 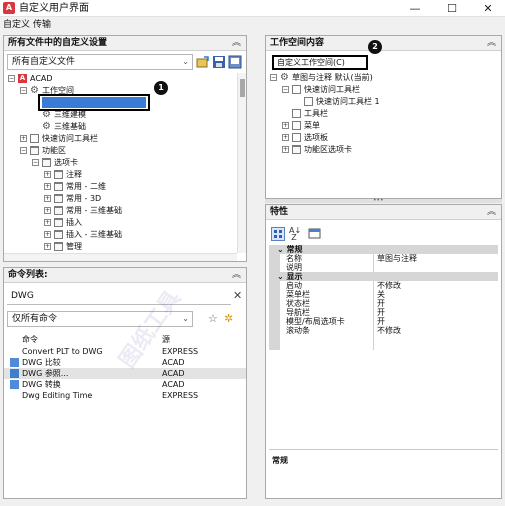 I want to click on property-value: 草图与注释, so click(x=397, y=258).